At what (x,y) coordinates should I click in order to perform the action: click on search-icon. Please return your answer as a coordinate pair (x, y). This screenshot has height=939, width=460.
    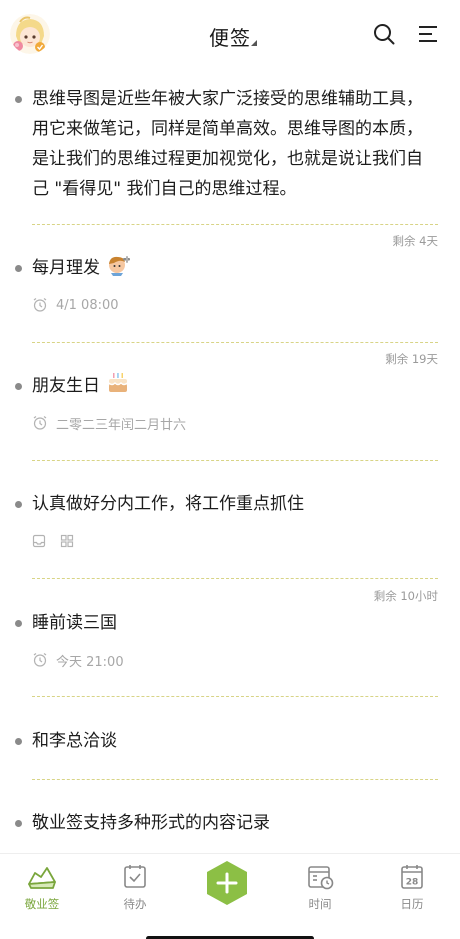
    Looking at the image, I should click on (384, 34).